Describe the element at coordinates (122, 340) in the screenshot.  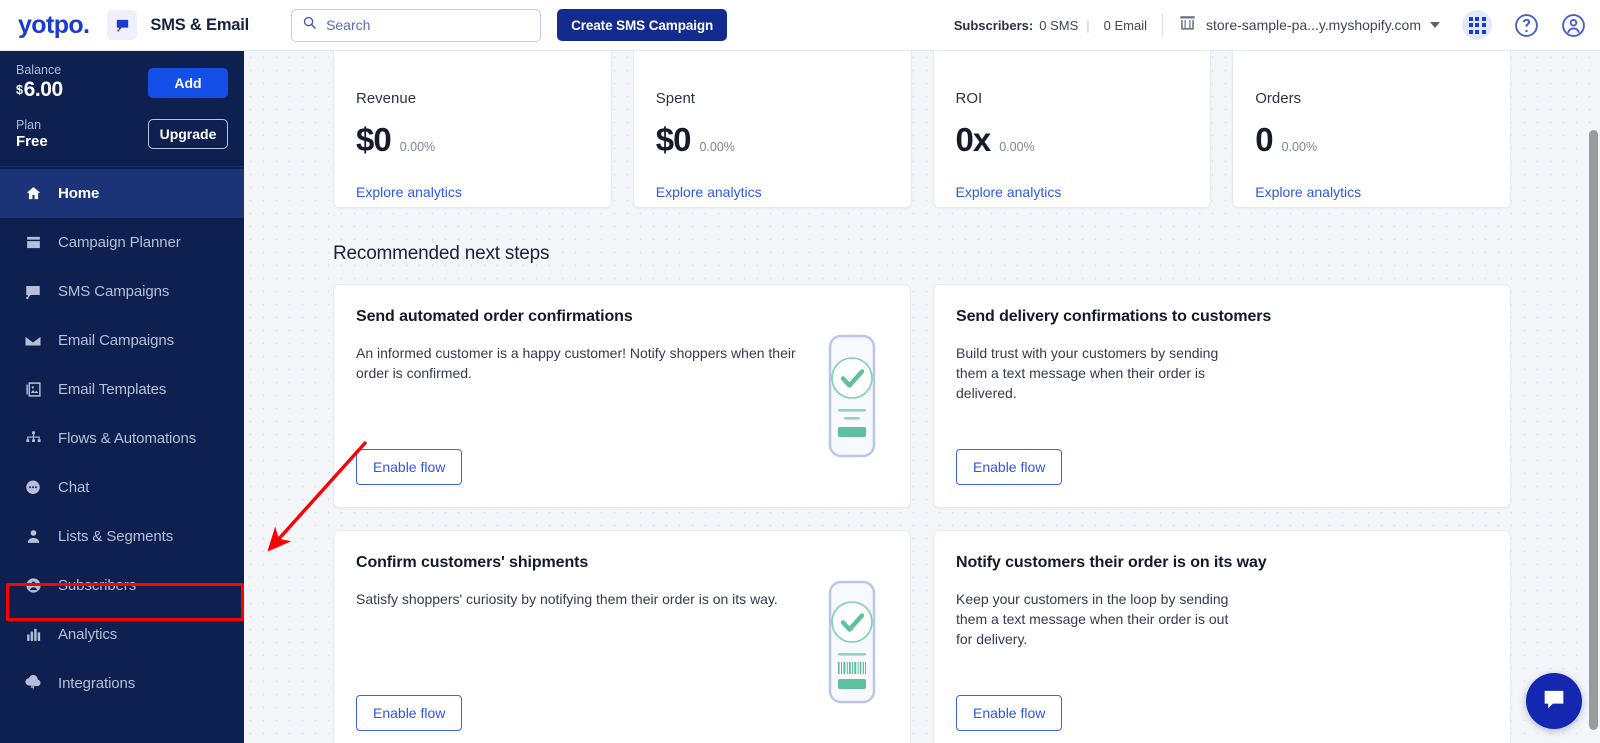
I see `sidebar-item-email-campaigns: Email Campaigns` at that location.